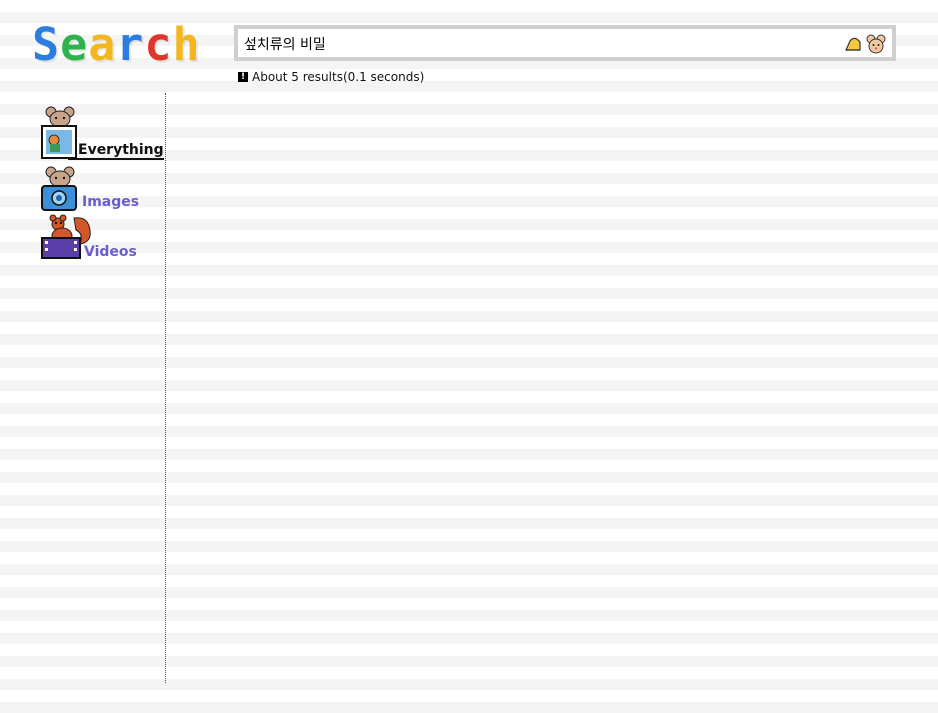 The width and height of the screenshot is (938, 713). Describe the element at coordinates (853, 44) in the screenshot. I see `eraser-icon` at that location.